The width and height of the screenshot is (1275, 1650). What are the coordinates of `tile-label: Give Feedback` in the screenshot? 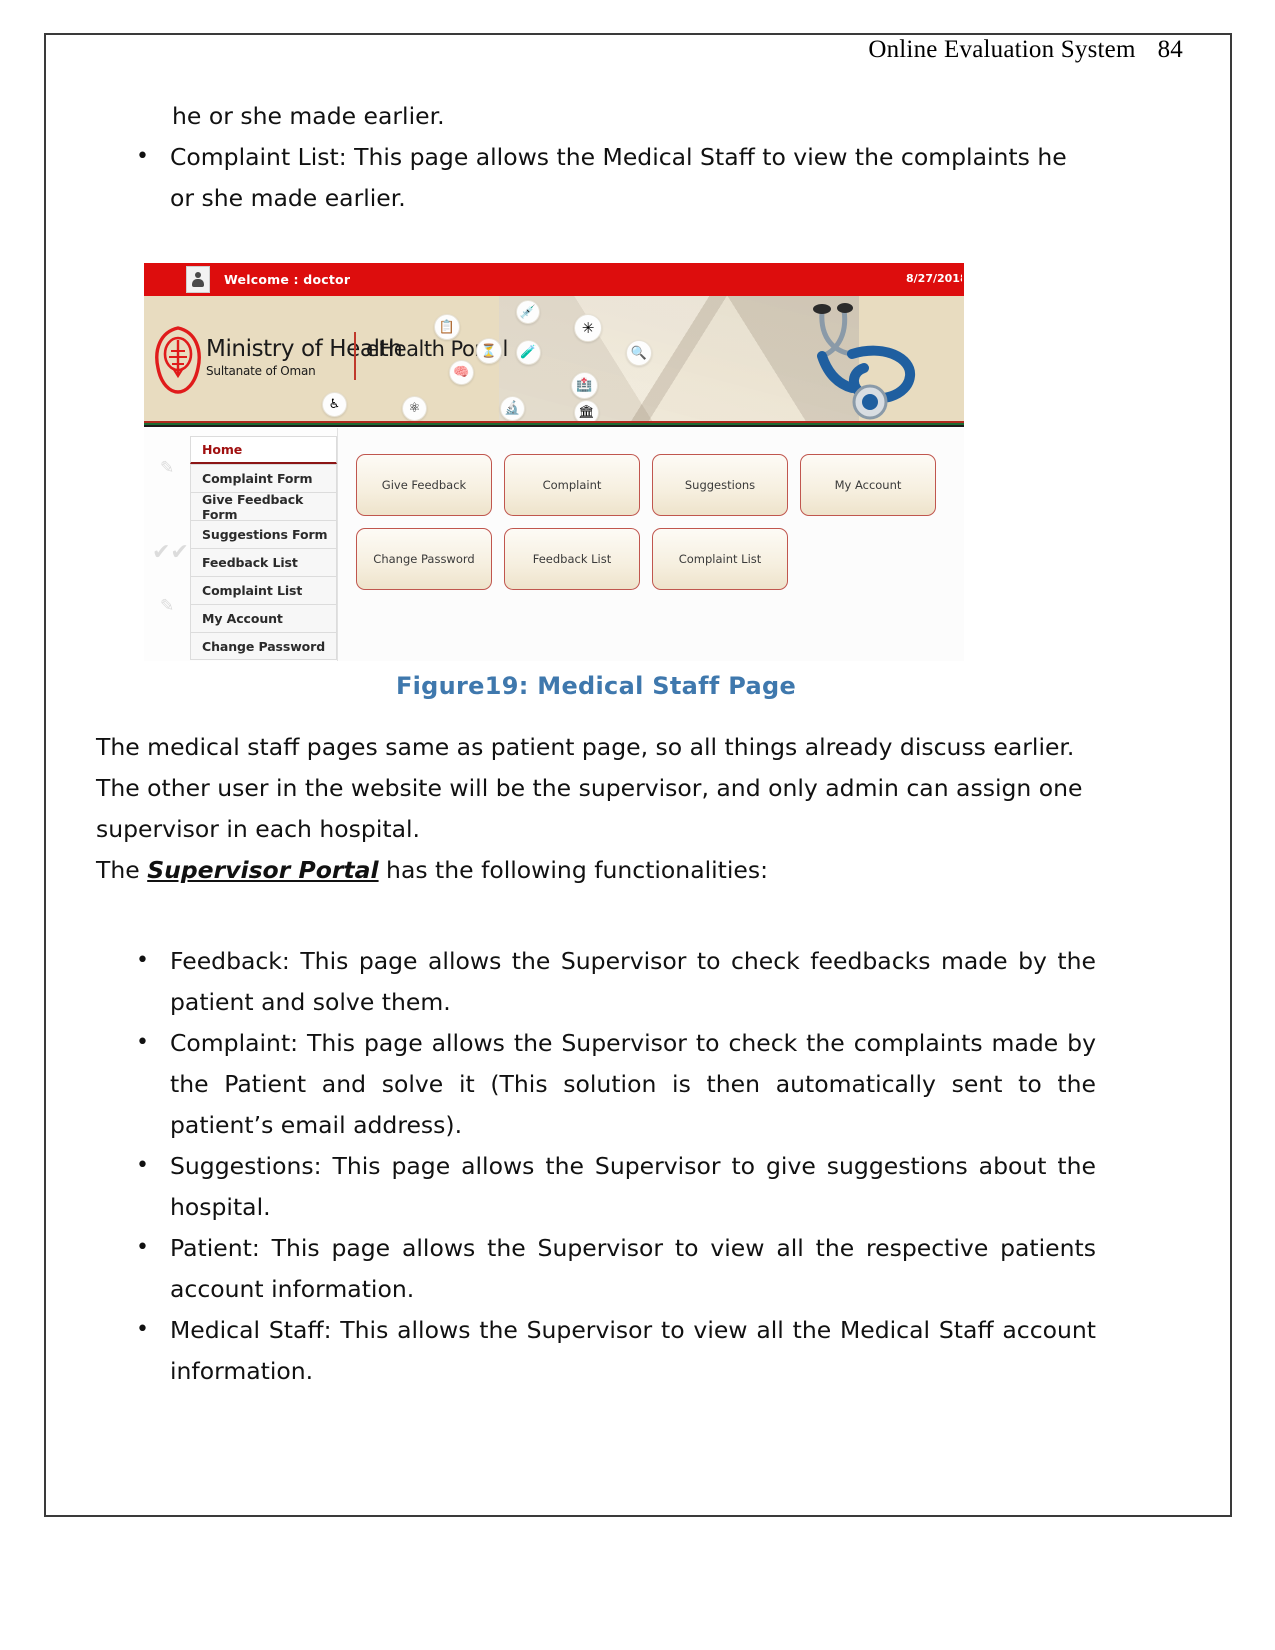 It's located at (424, 485).